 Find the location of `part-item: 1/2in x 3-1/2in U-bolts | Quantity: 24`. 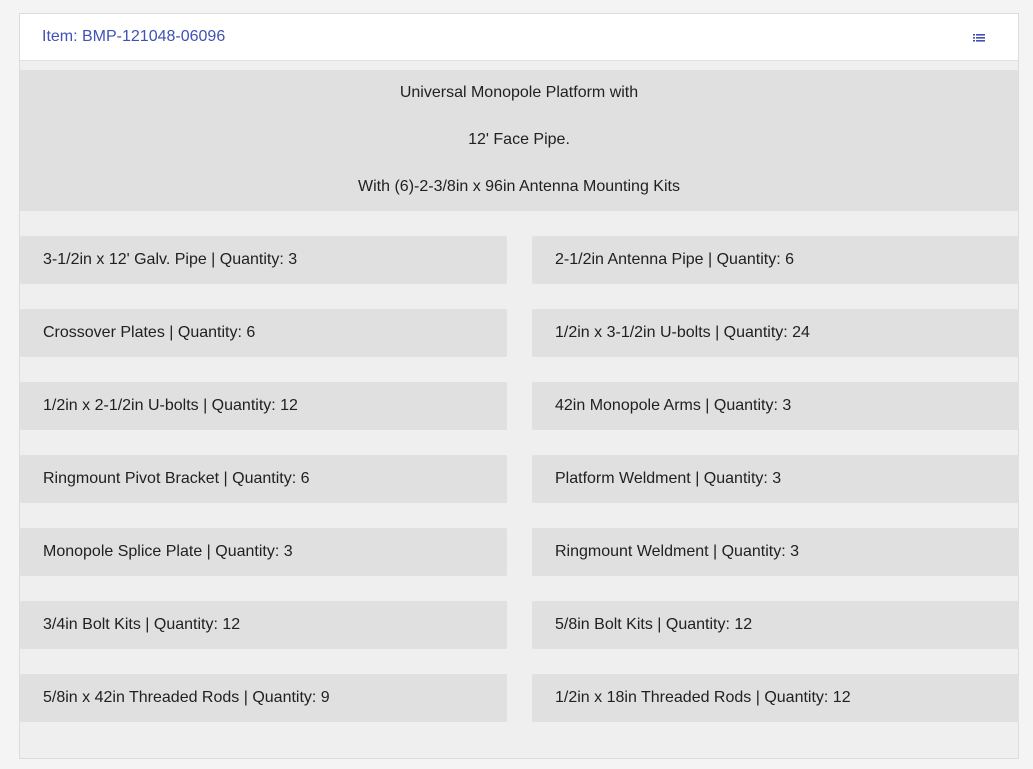

part-item: 1/2in x 3-1/2in U-bolts | Quantity: 24 is located at coordinates (775, 333).